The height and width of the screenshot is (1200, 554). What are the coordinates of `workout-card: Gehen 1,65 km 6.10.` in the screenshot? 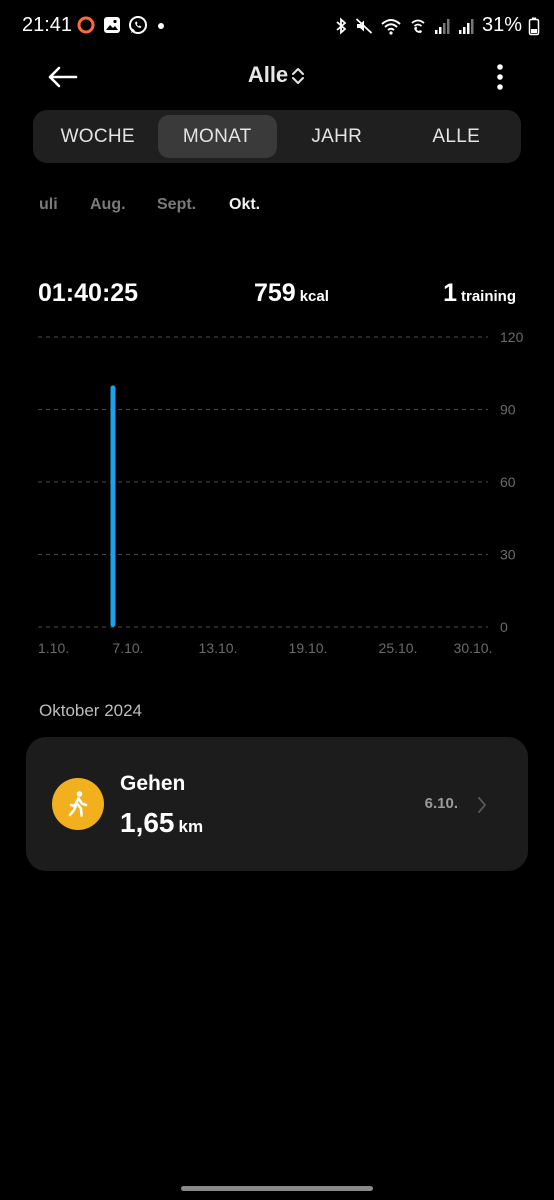 It's located at (277, 804).